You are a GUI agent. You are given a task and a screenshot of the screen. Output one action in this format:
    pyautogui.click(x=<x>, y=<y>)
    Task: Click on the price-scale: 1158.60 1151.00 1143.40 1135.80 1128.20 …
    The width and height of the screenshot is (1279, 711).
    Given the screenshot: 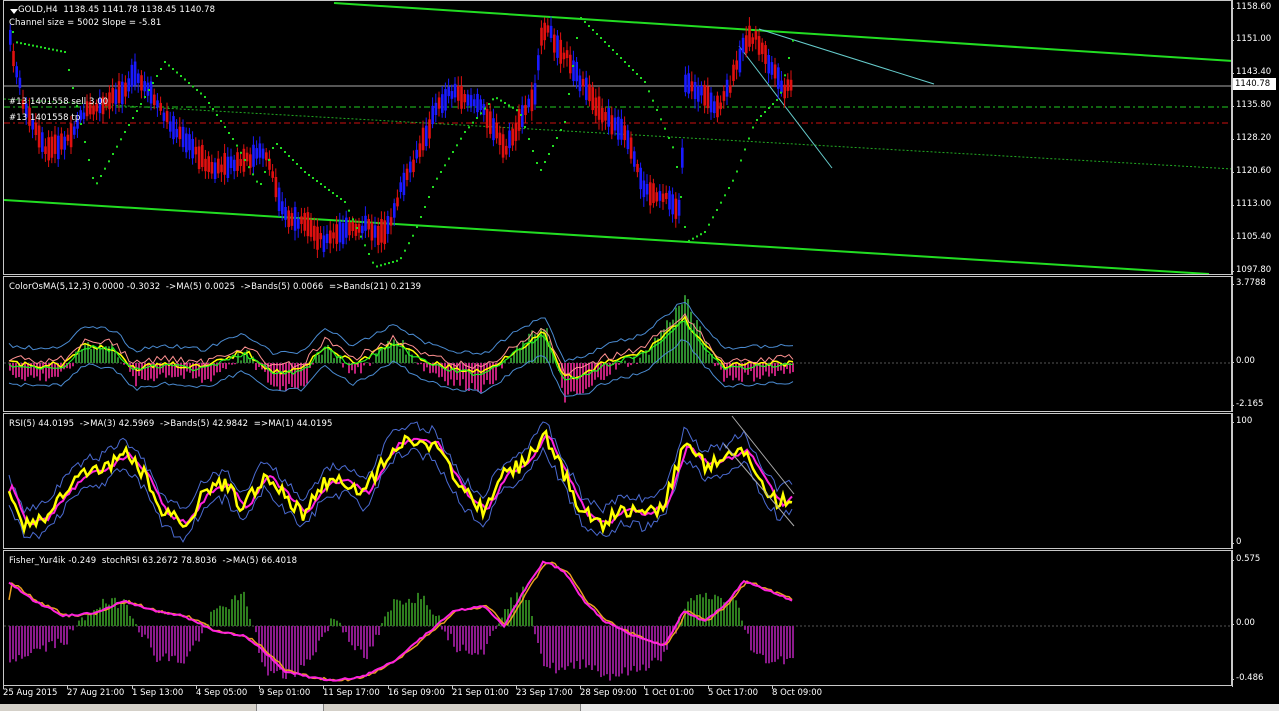 What is the action you would take?
    pyautogui.click(x=1254, y=137)
    